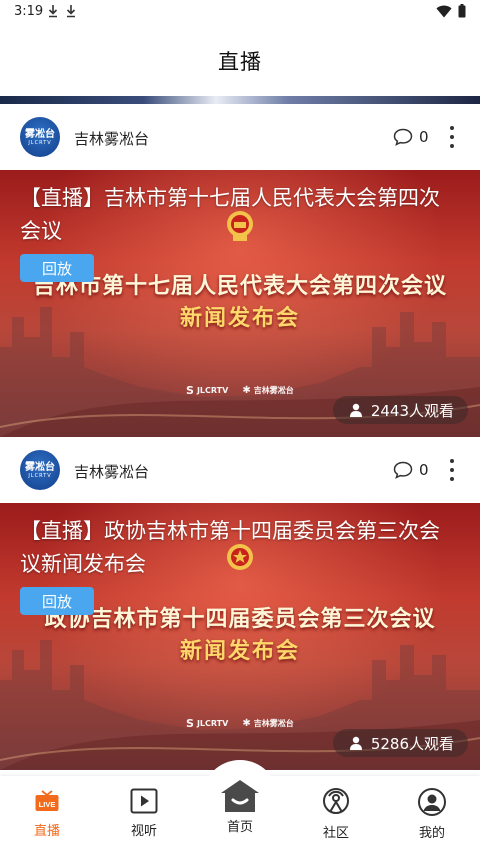  What do you see at coordinates (240, 796) in the screenshot?
I see `home-icon` at bounding box center [240, 796].